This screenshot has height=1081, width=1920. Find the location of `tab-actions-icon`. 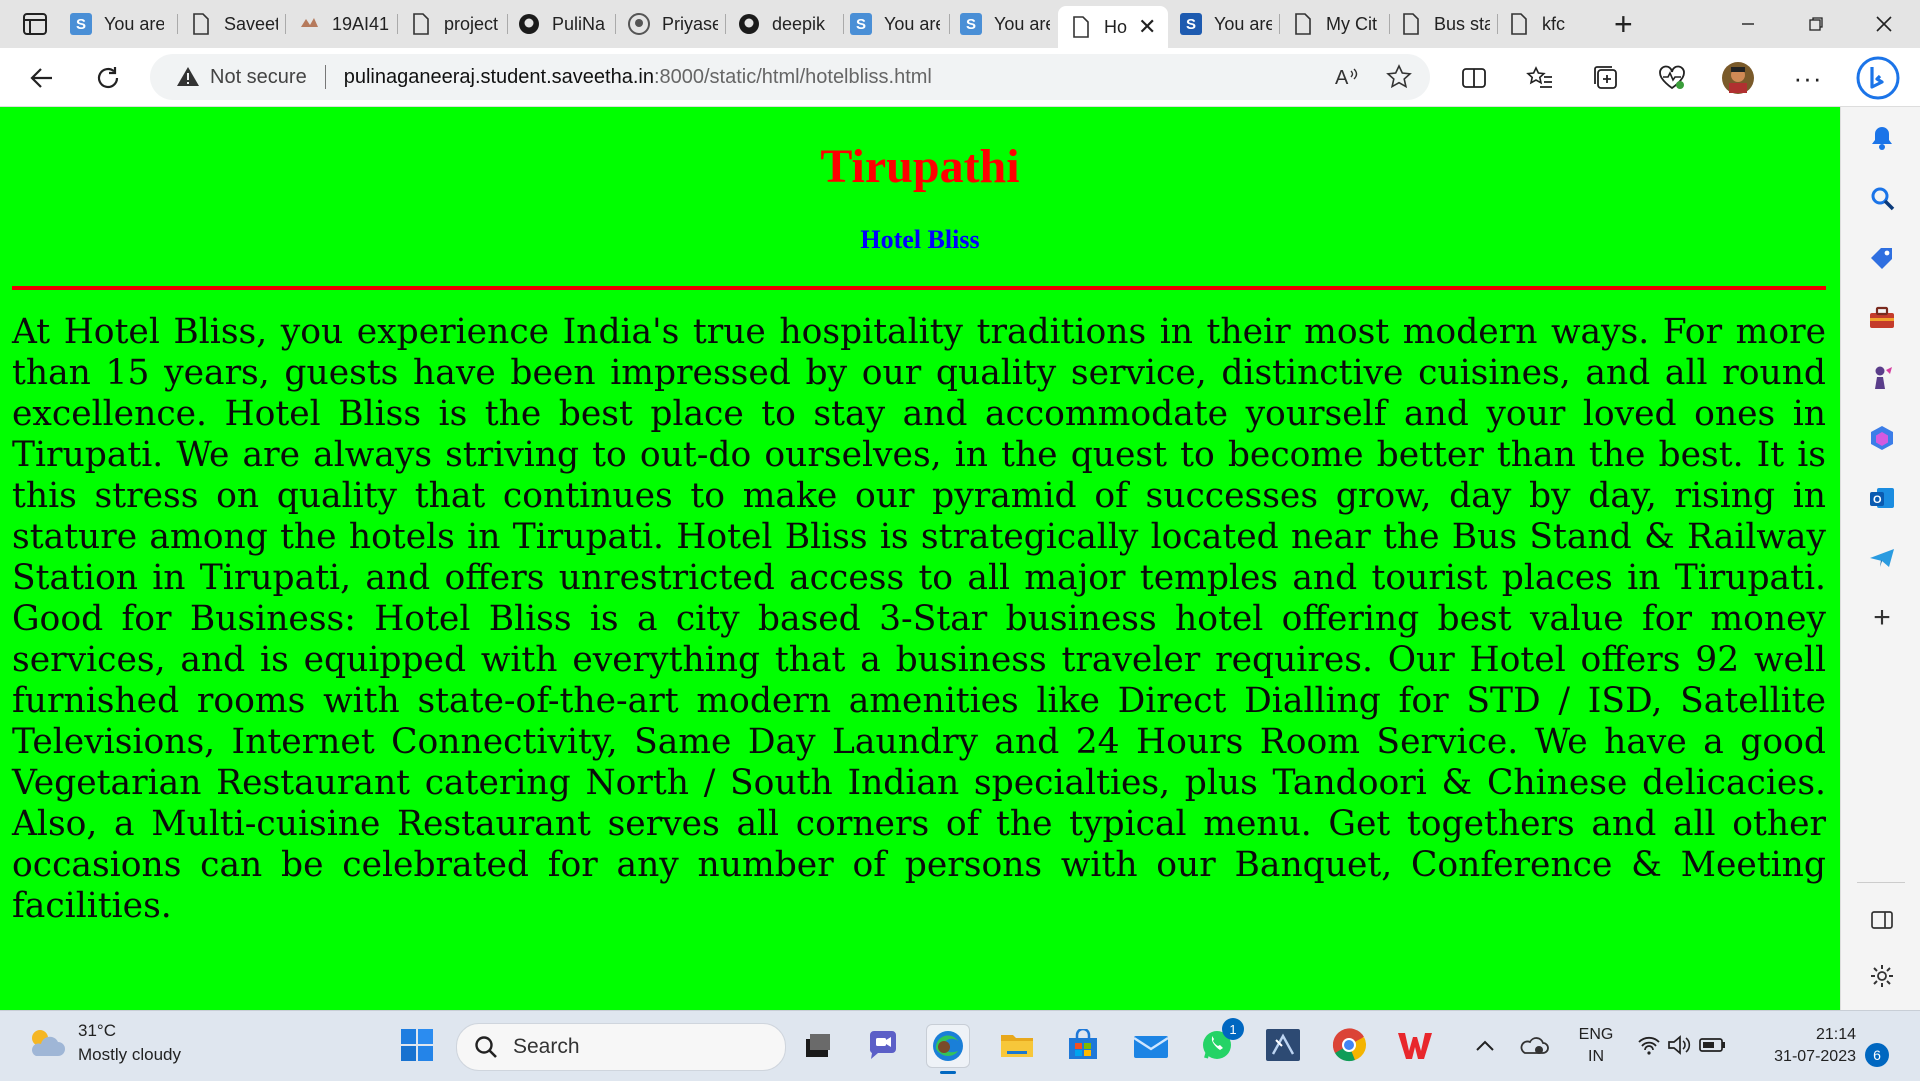

tab-actions-icon is located at coordinates (35, 24).